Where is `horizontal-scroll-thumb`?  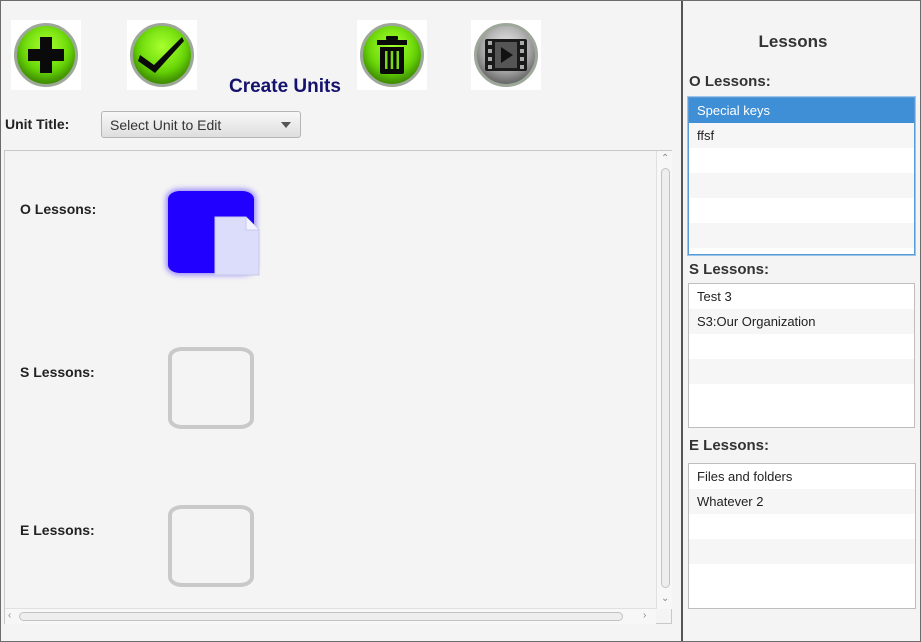
horizontal-scroll-thumb is located at coordinates (321, 616).